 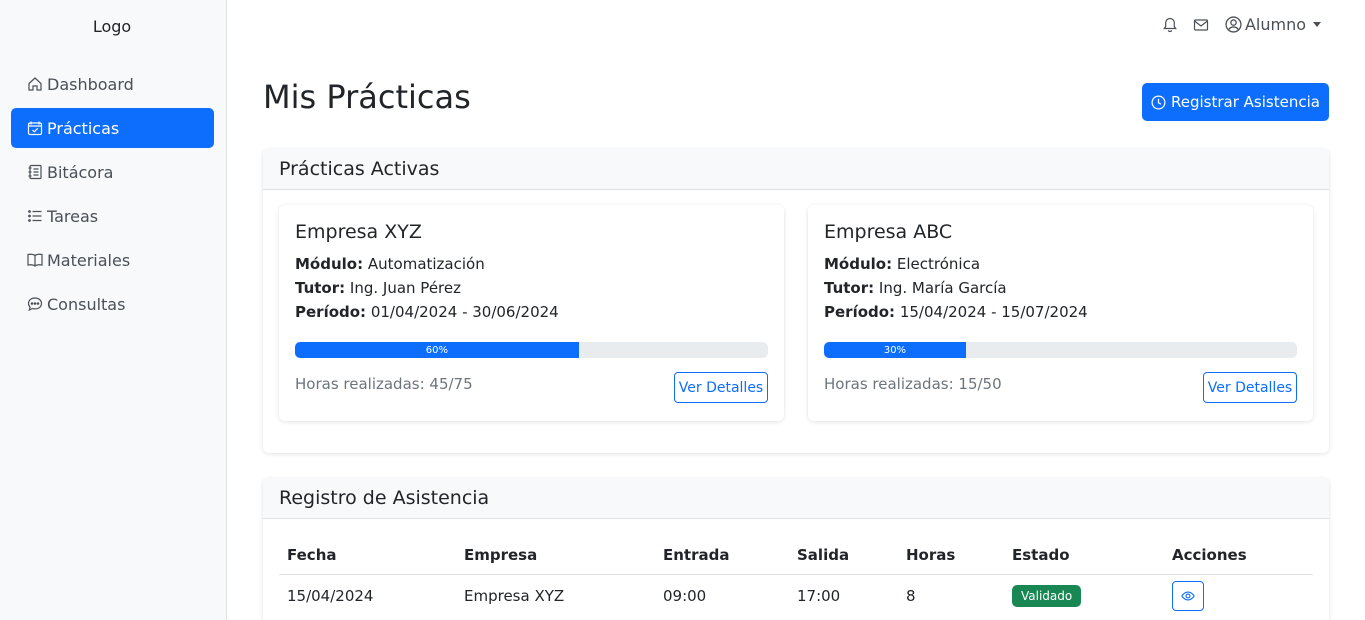 I want to click on practice-tutor: Tutor: Ing. María García, so click(x=915, y=288).